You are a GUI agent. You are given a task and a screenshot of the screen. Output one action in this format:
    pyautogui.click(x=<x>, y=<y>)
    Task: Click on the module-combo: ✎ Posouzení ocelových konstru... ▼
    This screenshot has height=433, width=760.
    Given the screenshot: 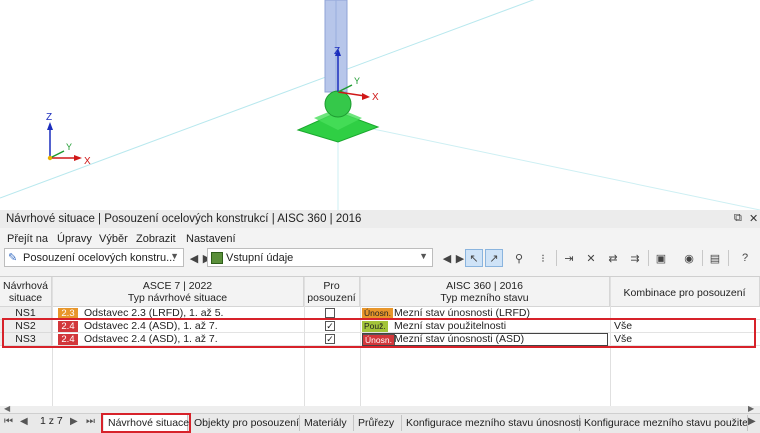 What is the action you would take?
    pyautogui.click(x=94, y=257)
    